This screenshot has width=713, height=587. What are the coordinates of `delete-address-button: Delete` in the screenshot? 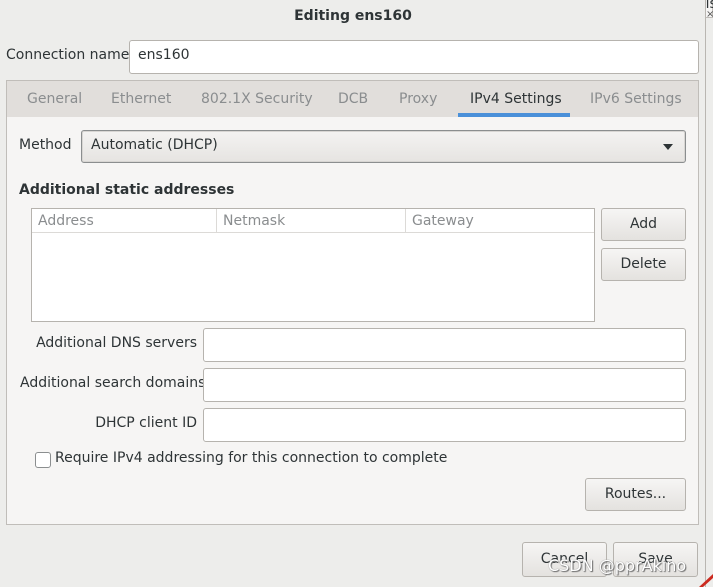 It's located at (643, 264).